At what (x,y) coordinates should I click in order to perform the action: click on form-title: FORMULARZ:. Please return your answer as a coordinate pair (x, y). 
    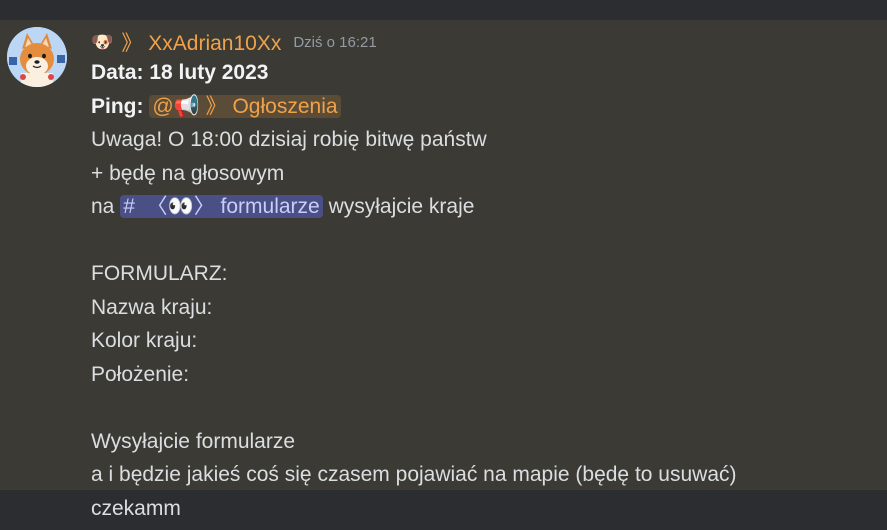
    Looking at the image, I should click on (159, 273).